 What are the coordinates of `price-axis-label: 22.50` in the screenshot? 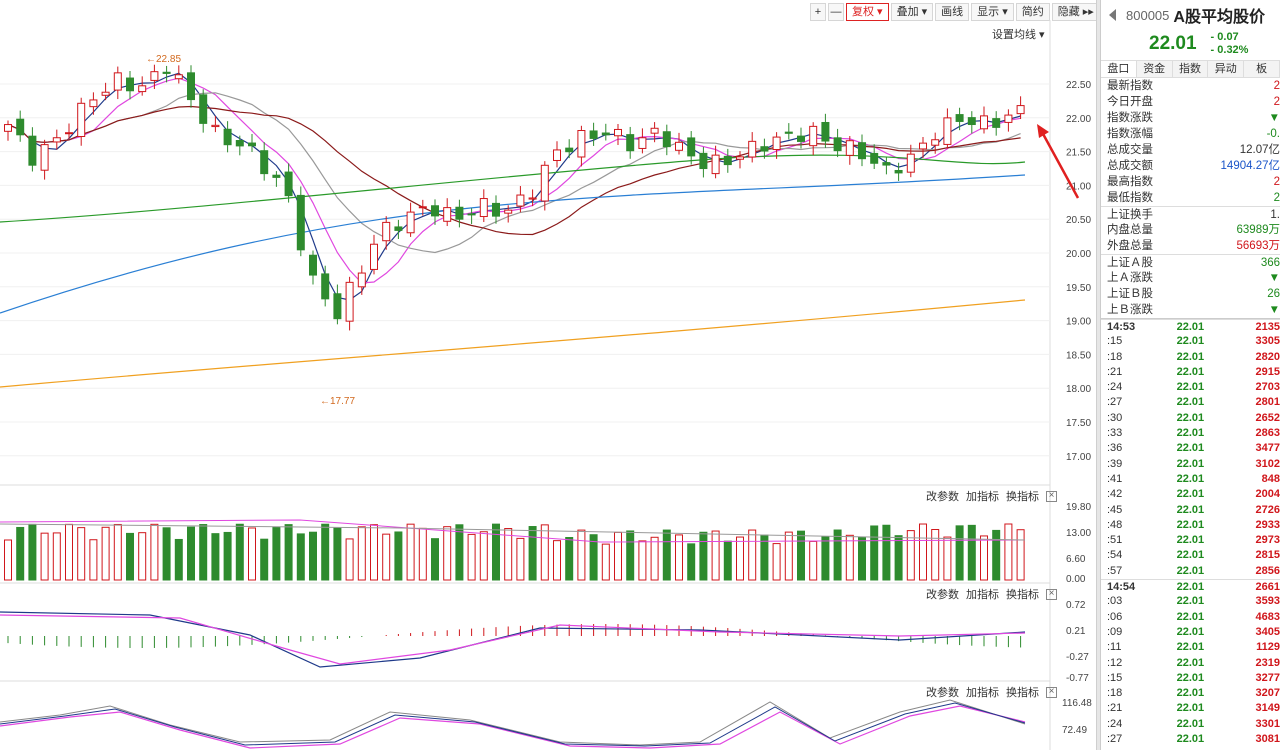 It's located at (1078, 85).